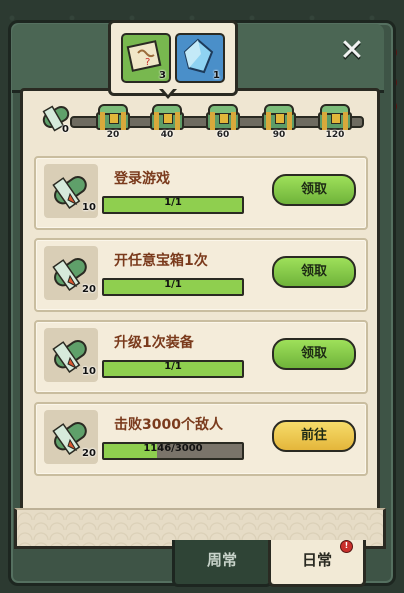  I want to click on current-points: 0, so click(65, 129).